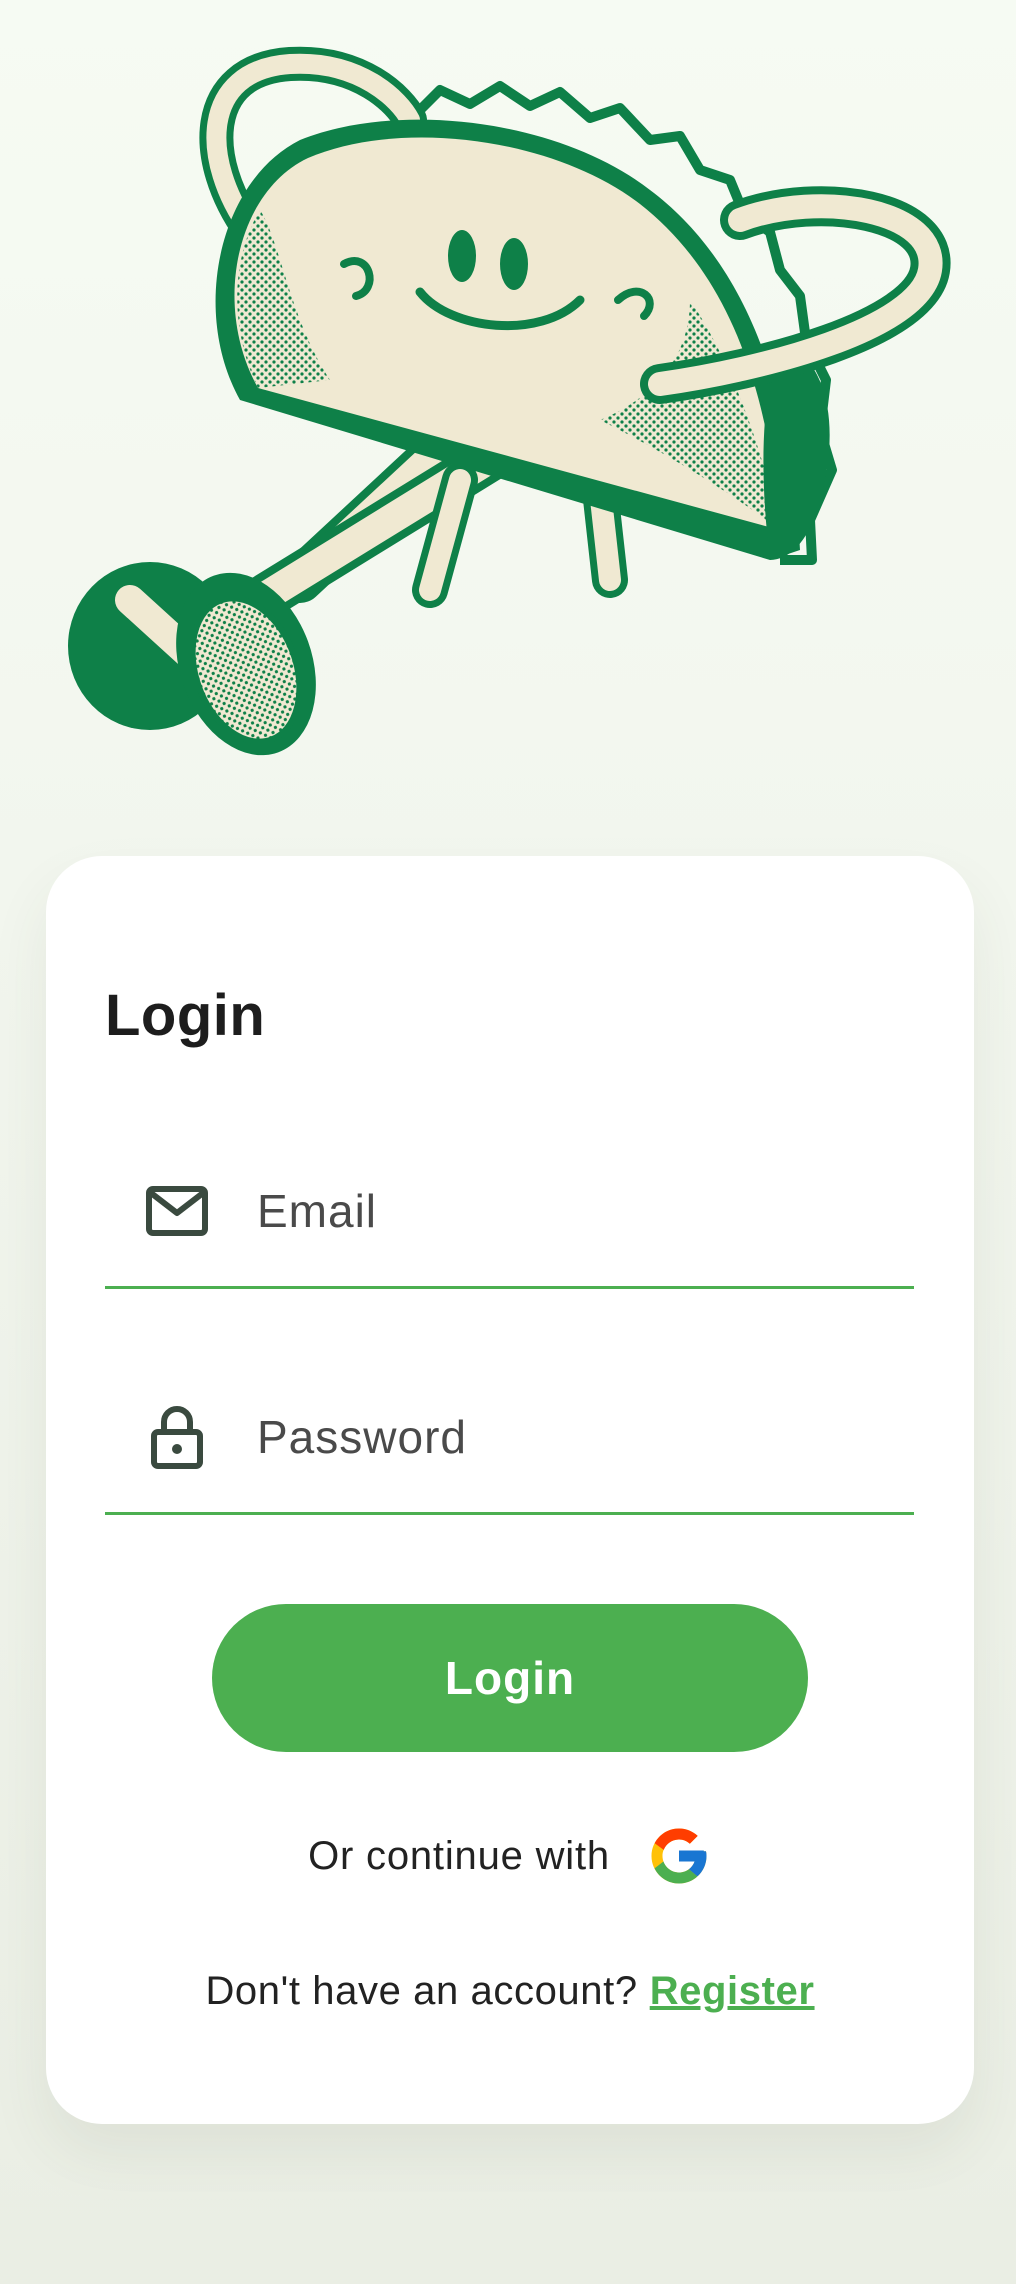 The width and height of the screenshot is (1016, 2284). What do you see at coordinates (679, 1856) in the screenshot?
I see `google-icon` at bounding box center [679, 1856].